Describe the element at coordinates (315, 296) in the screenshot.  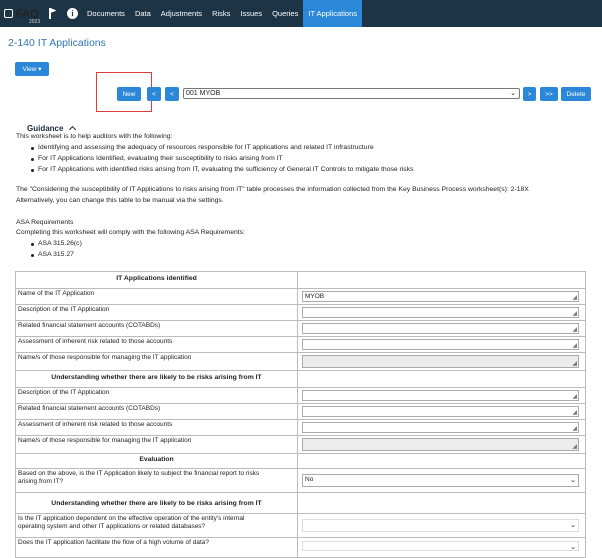
I see `field-value: MYOB` at that location.